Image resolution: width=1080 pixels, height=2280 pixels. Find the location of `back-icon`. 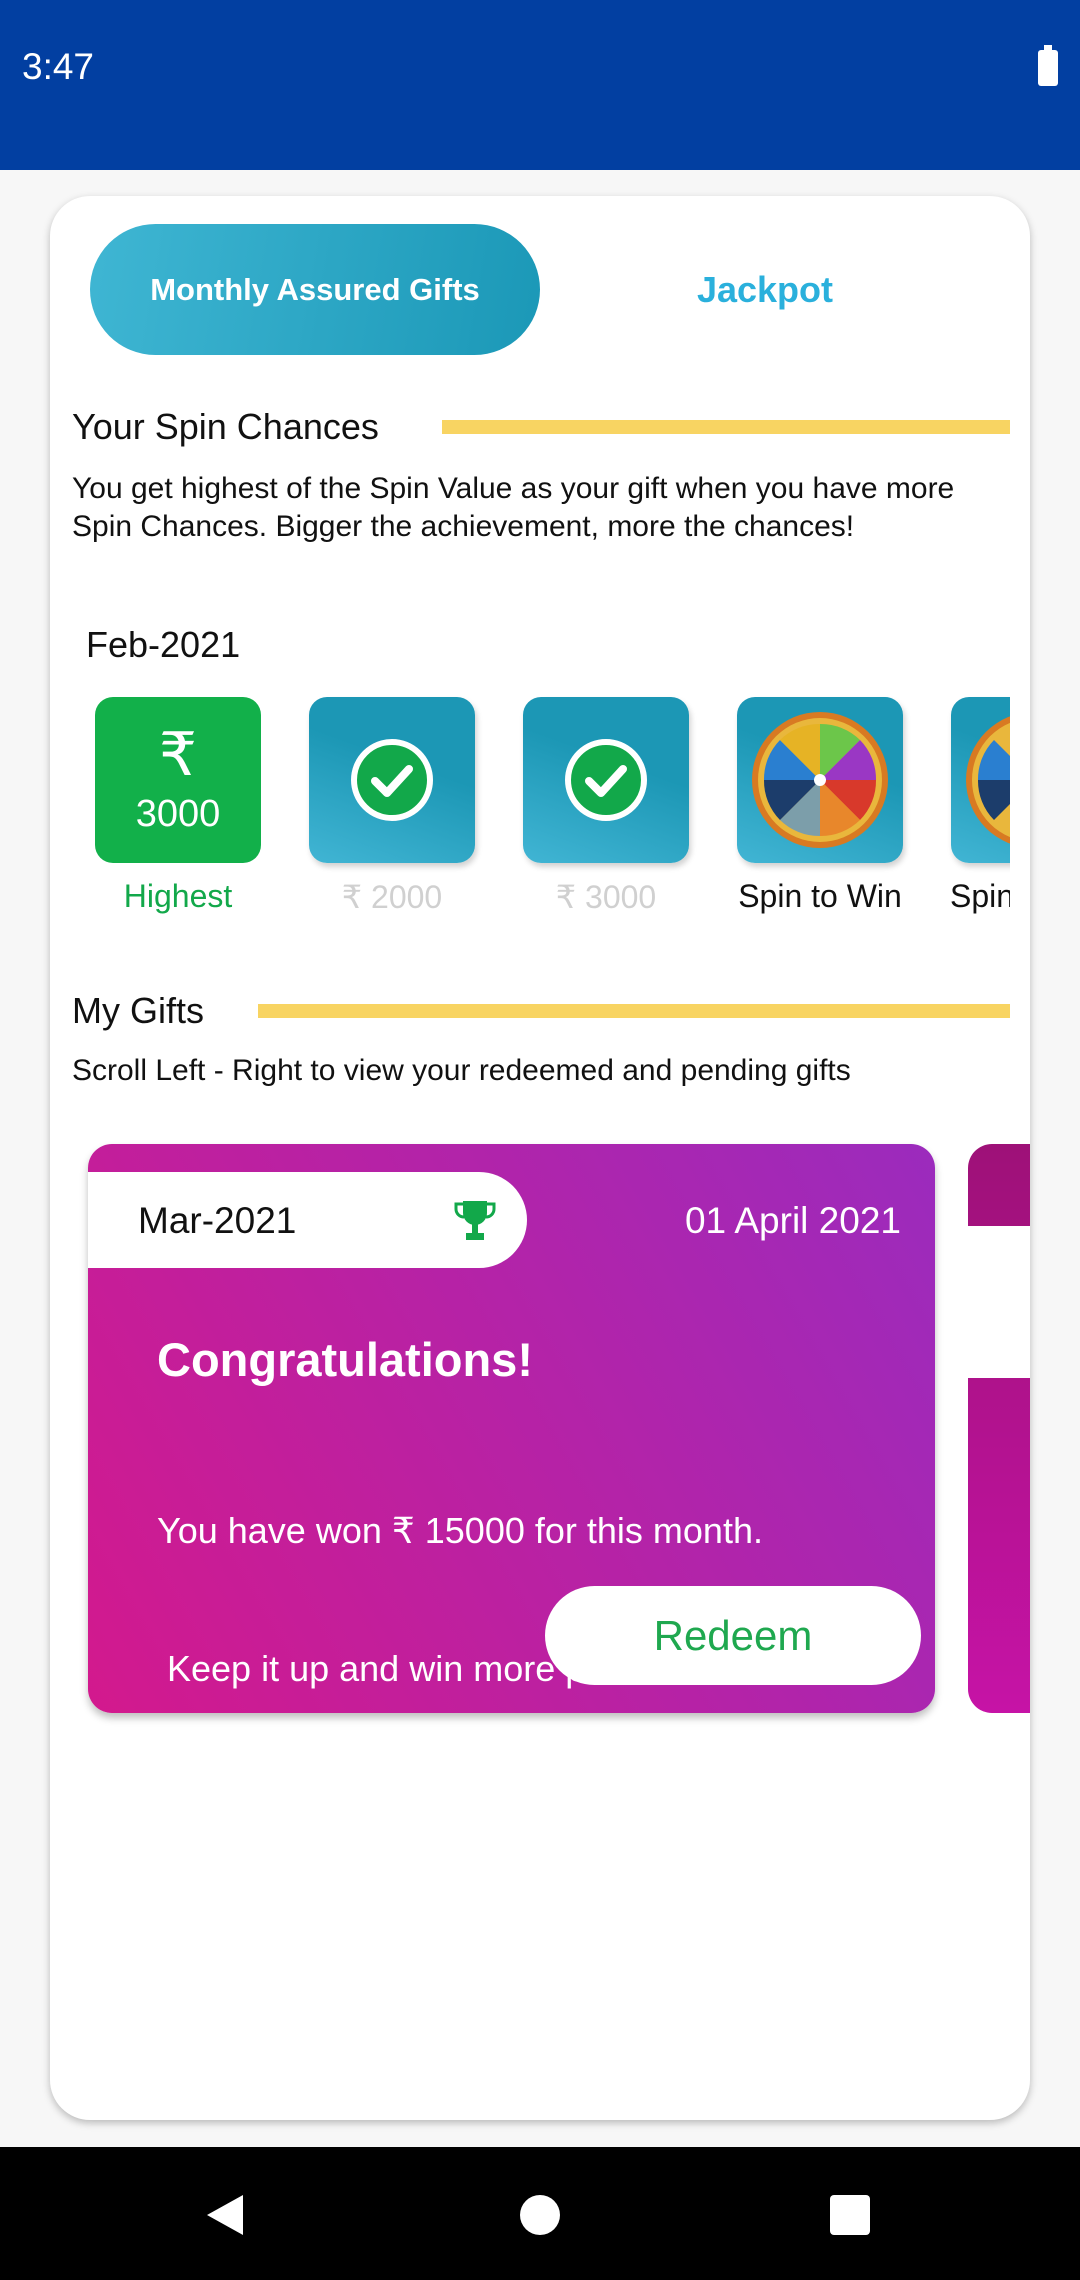

back-icon is located at coordinates (225, 2215).